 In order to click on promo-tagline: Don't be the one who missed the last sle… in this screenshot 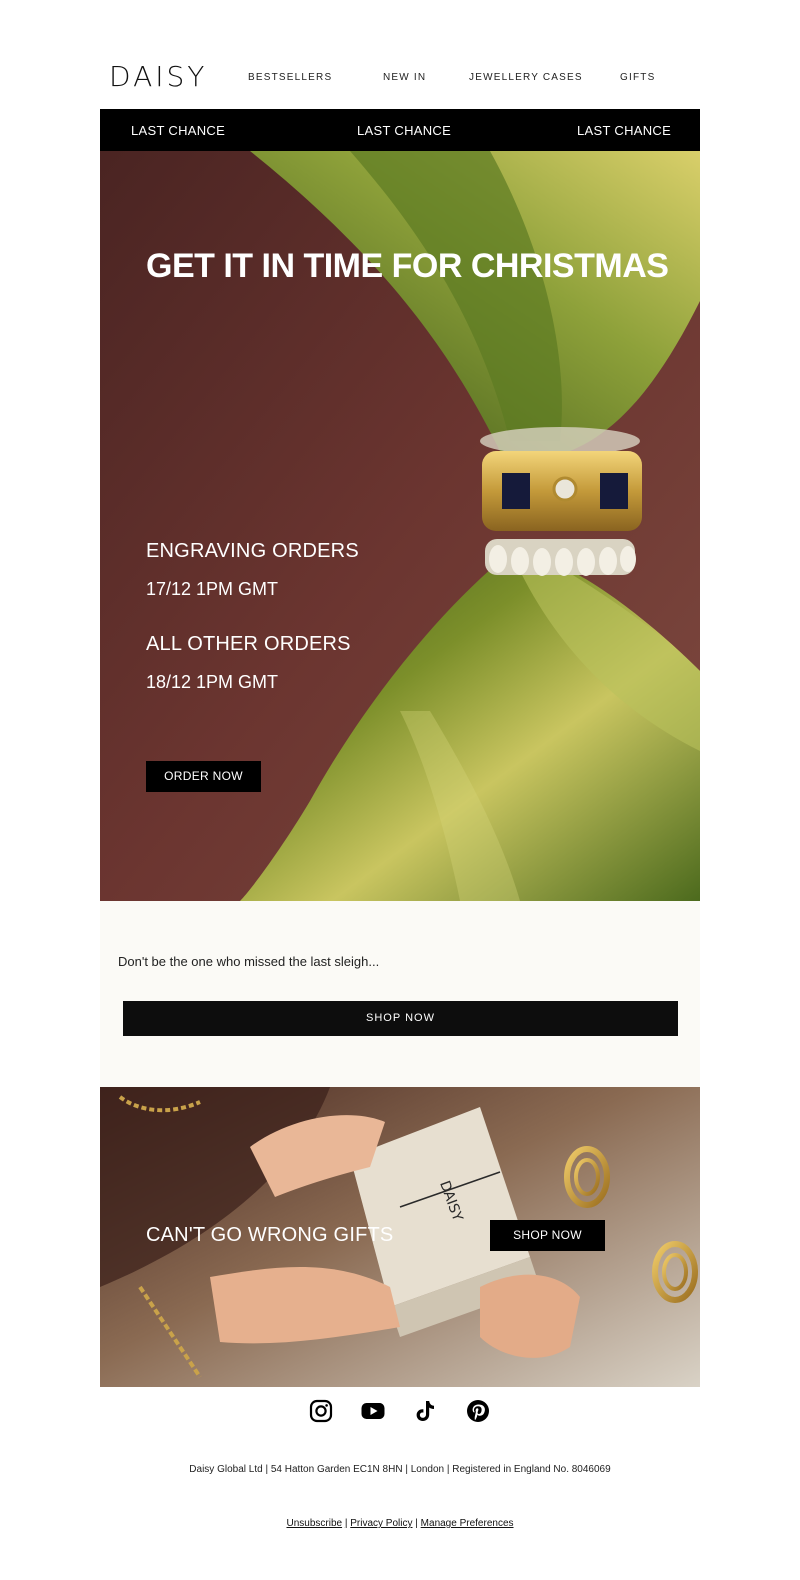, I will do `click(249, 961)`.